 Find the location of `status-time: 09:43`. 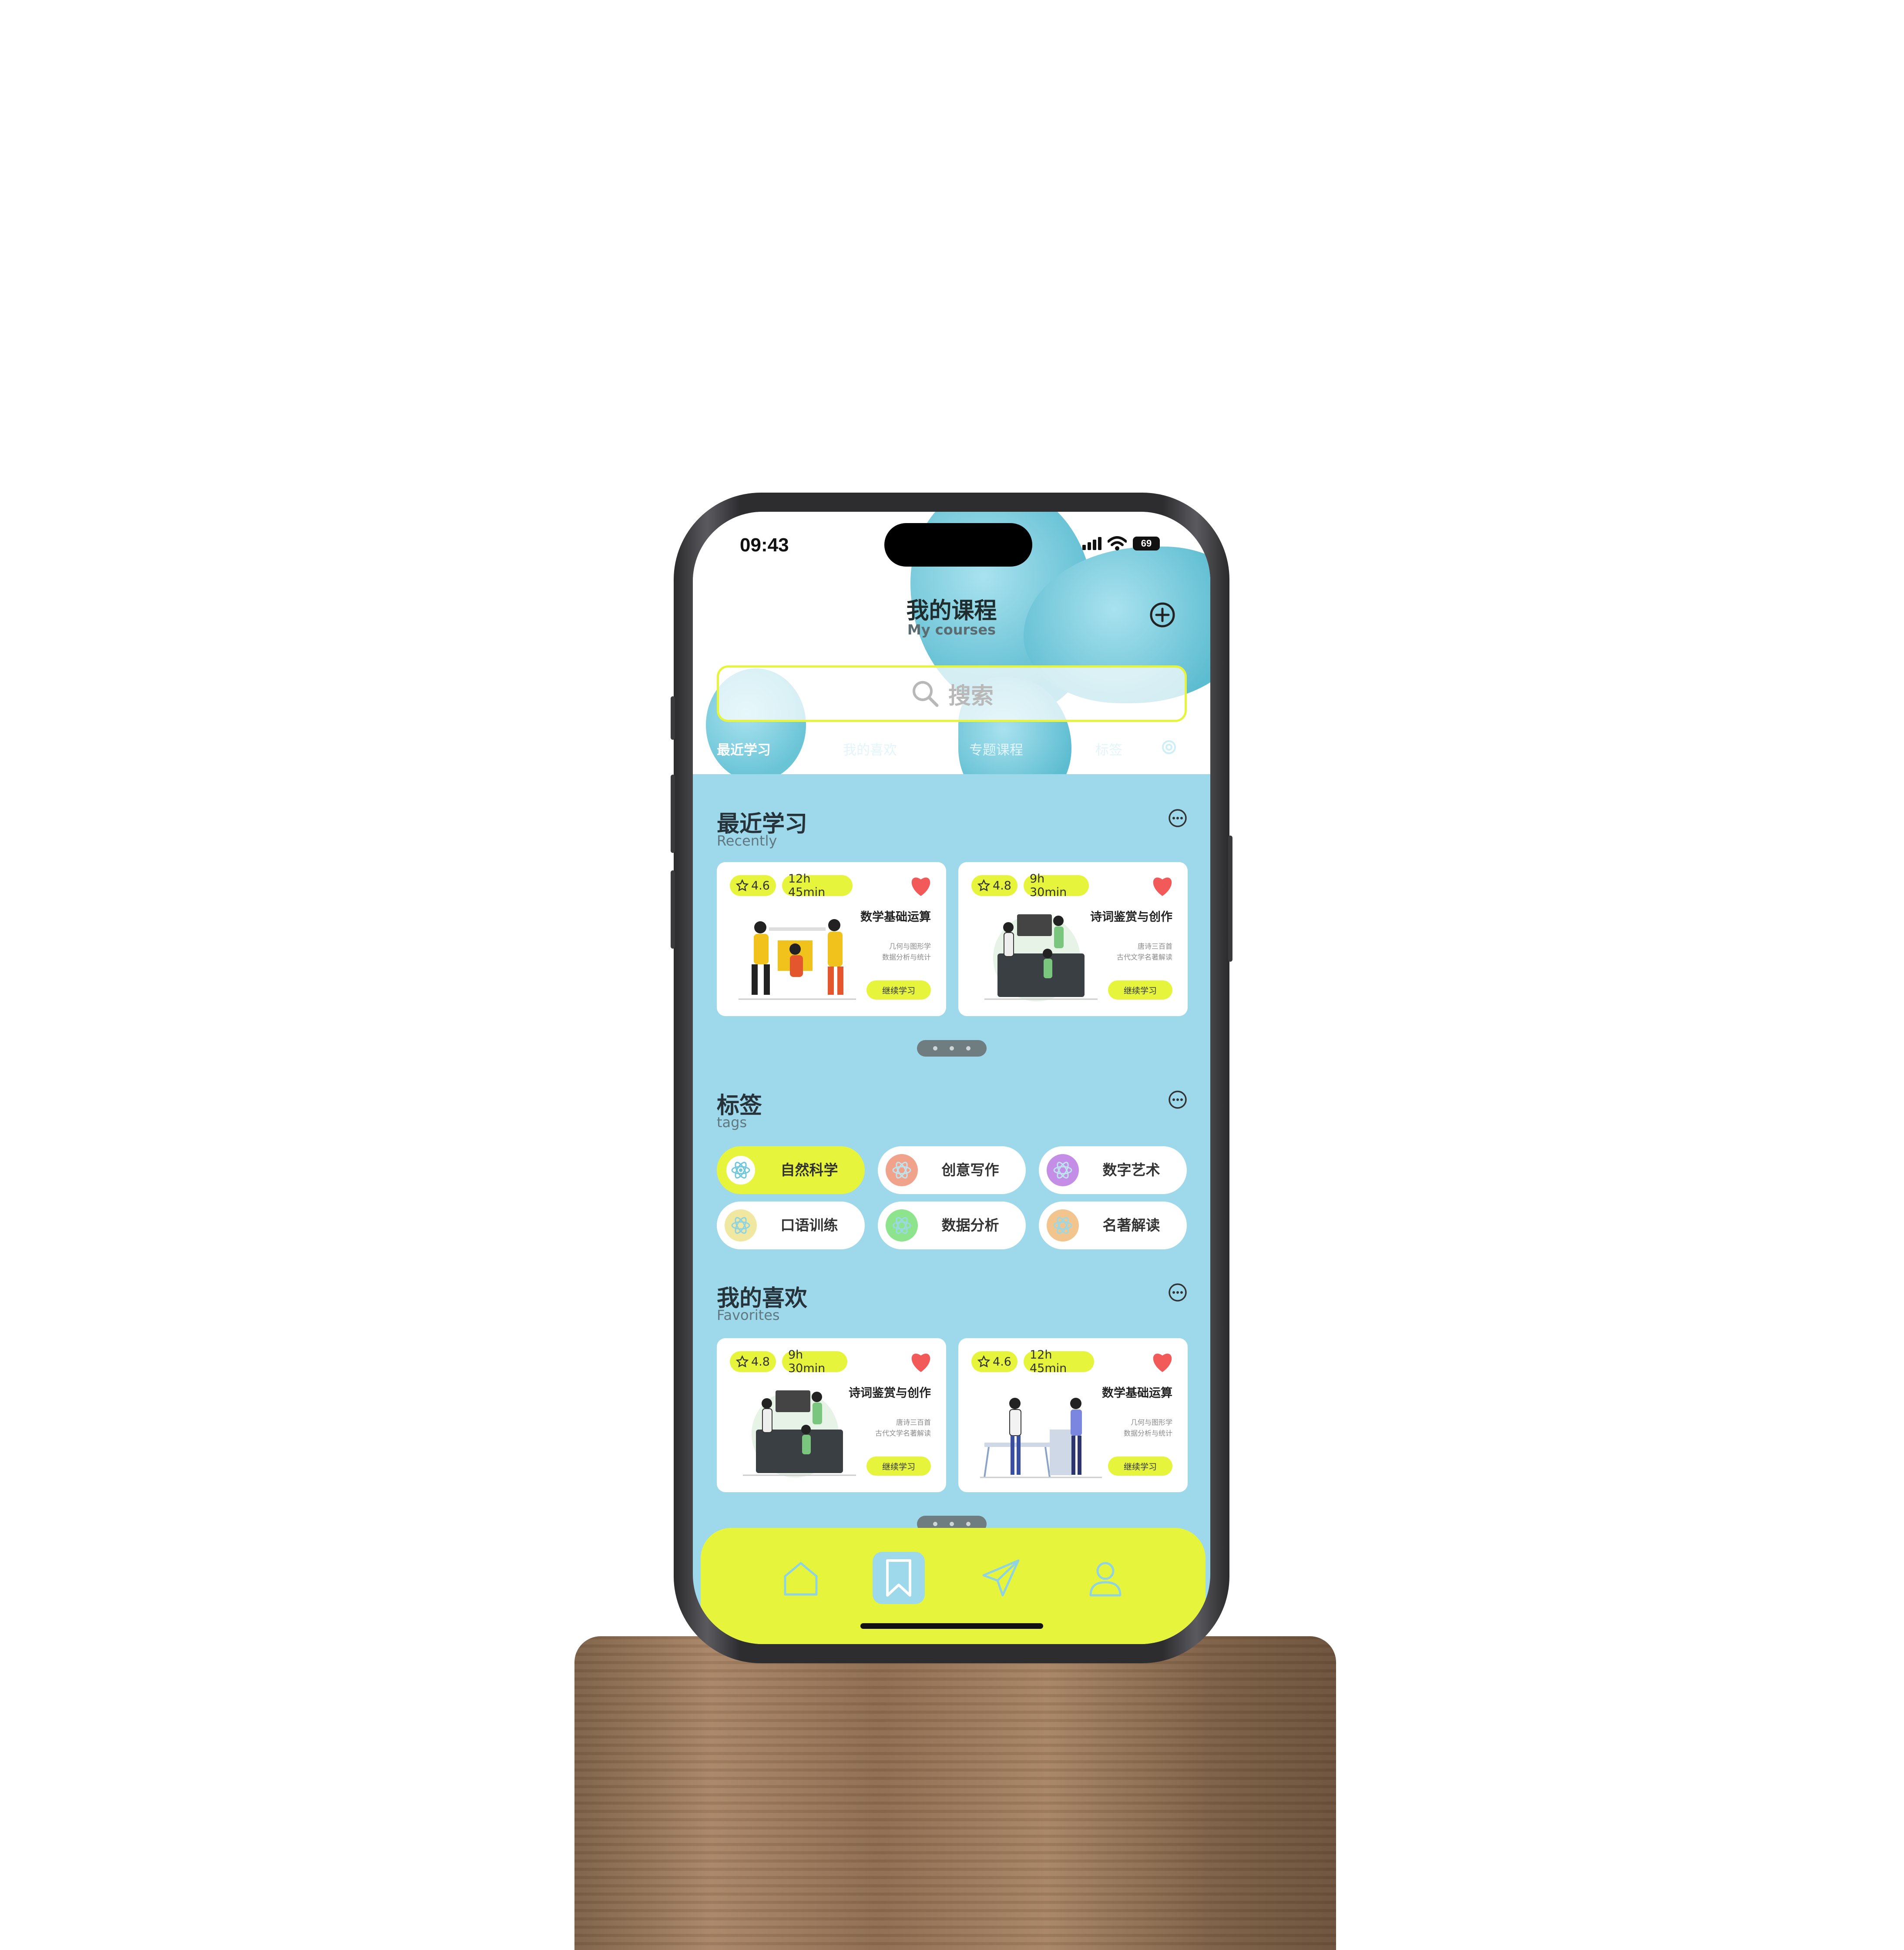

status-time: 09:43 is located at coordinates (764, 545).